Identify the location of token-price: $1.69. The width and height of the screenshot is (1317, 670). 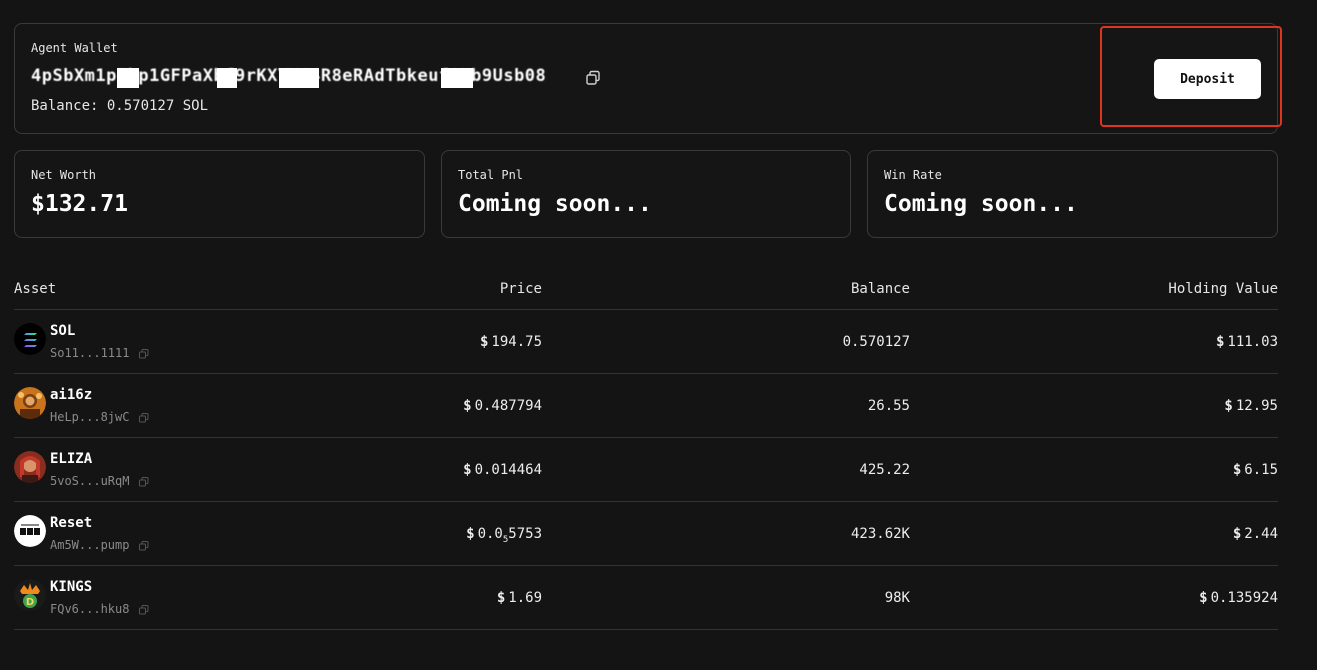
(519, 598).